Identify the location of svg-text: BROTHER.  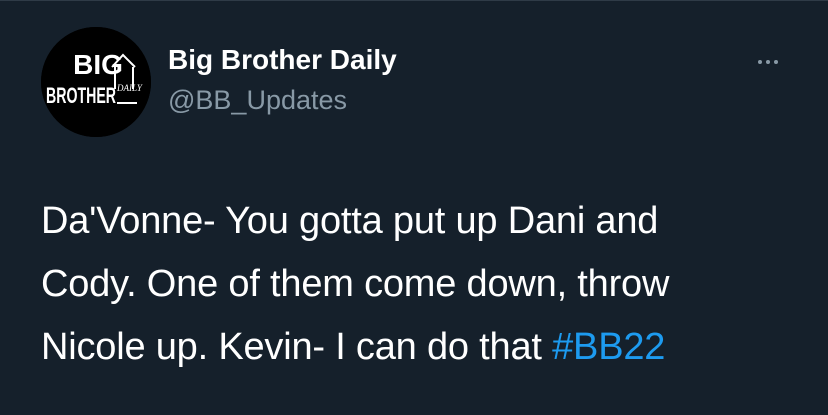
(81, 95).